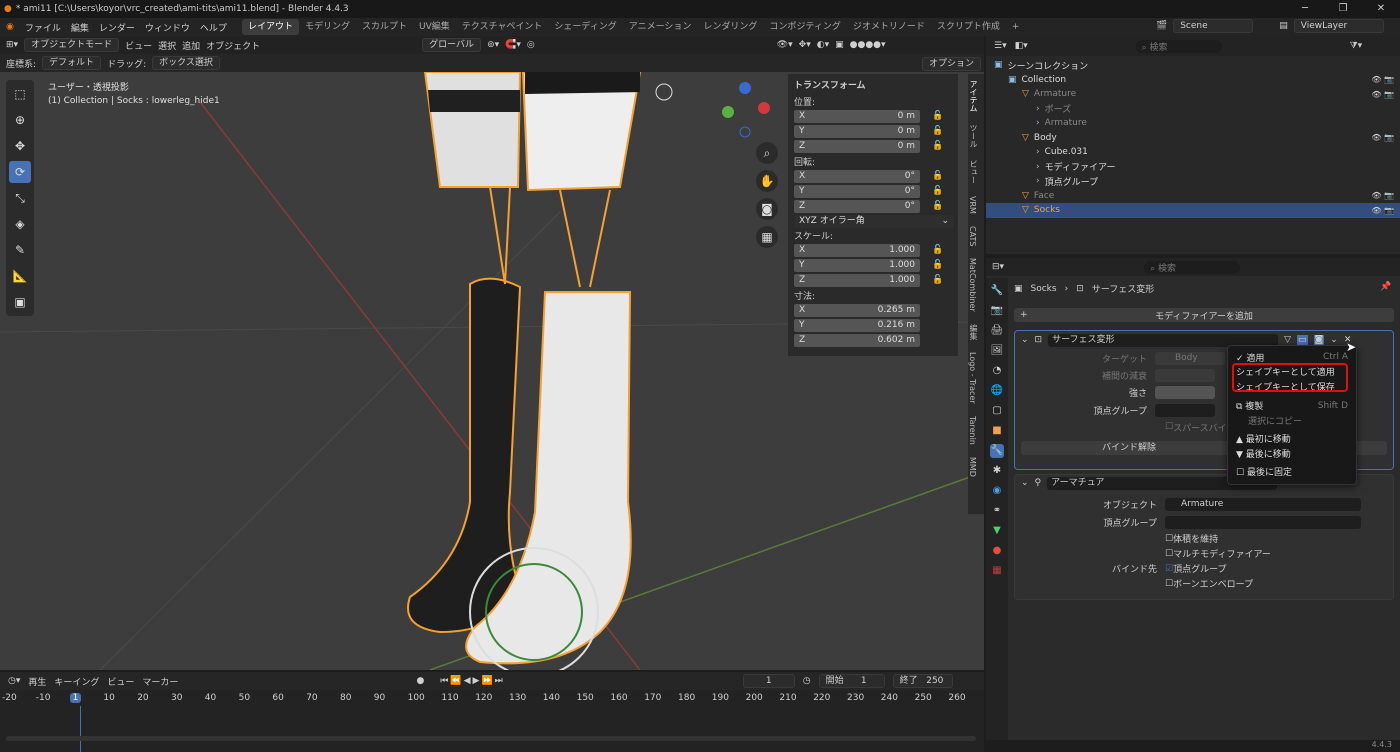 The width and height of the screenshot is (1400, 752). What do you see at coordinates (1338, 26) in the screenshot?
I see `viewlayer-field: ViewLayer` at bounding box center [1338, 26].